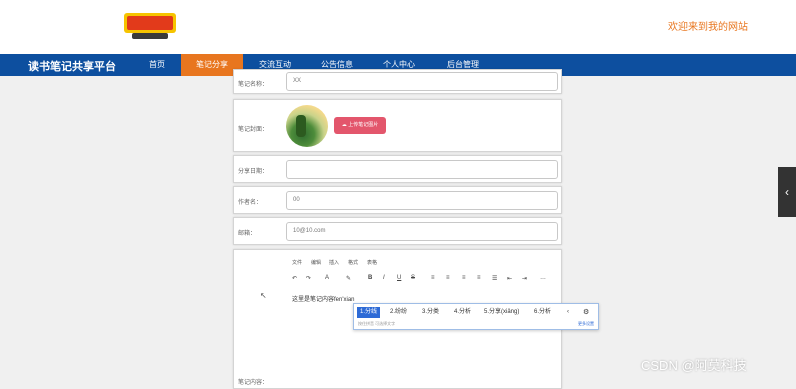  What do you see at coordinates (413, 278) in the screenshot?
I see `strikethrough-icon: S` at bounding box center [413, 278].